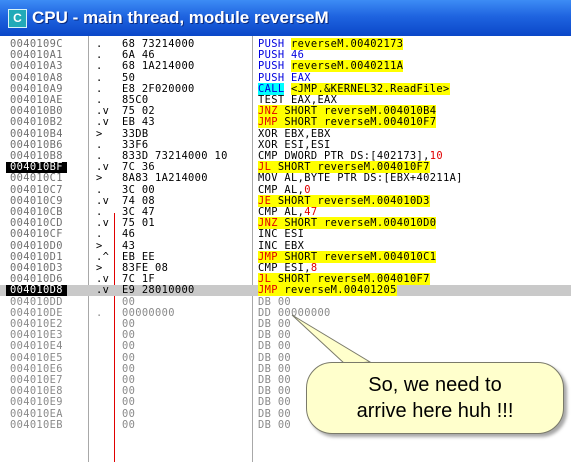  Describe the element at coordinates (17, 18) in the screenshot. I see `cpu-window-icon: C` at that location.